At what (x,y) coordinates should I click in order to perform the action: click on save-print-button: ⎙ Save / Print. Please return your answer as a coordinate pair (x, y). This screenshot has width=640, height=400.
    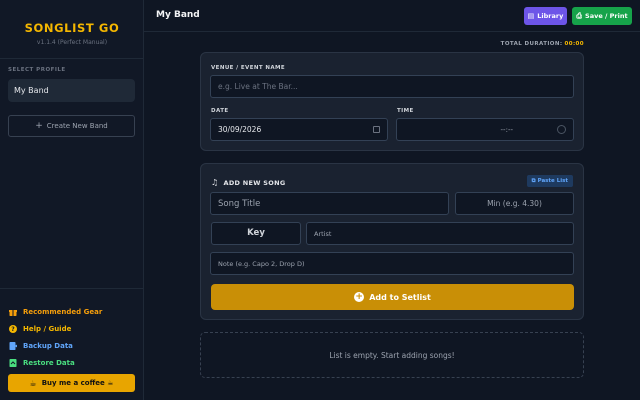
    Looking at the image, I should click on (602, 16).